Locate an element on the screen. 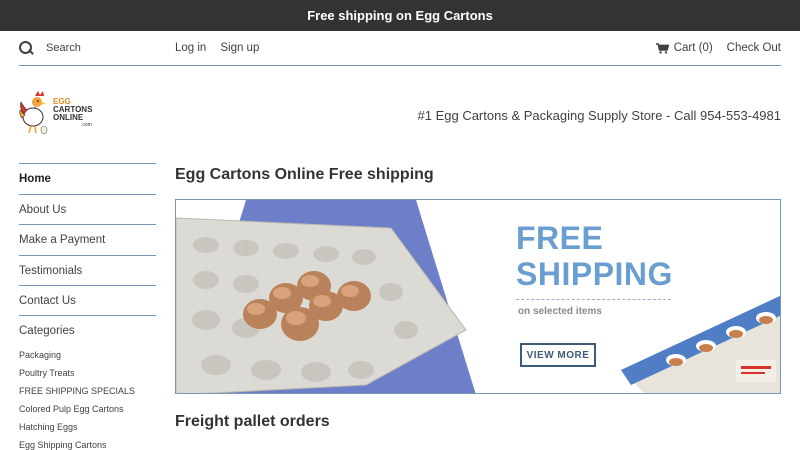  view-more-button: VIEW MORE is located at coordinates (558, 355).